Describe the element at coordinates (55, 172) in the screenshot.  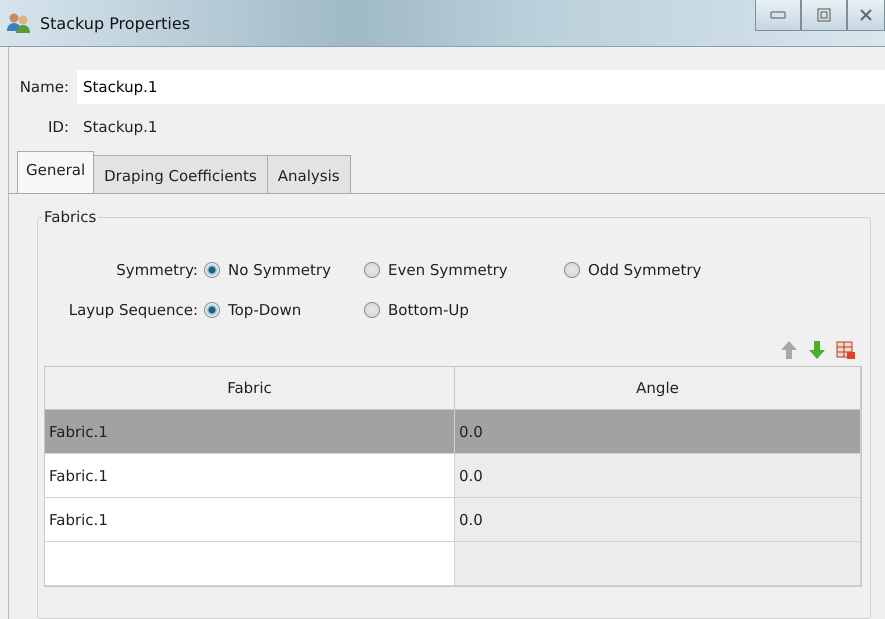
I see `tab: General` at that location.